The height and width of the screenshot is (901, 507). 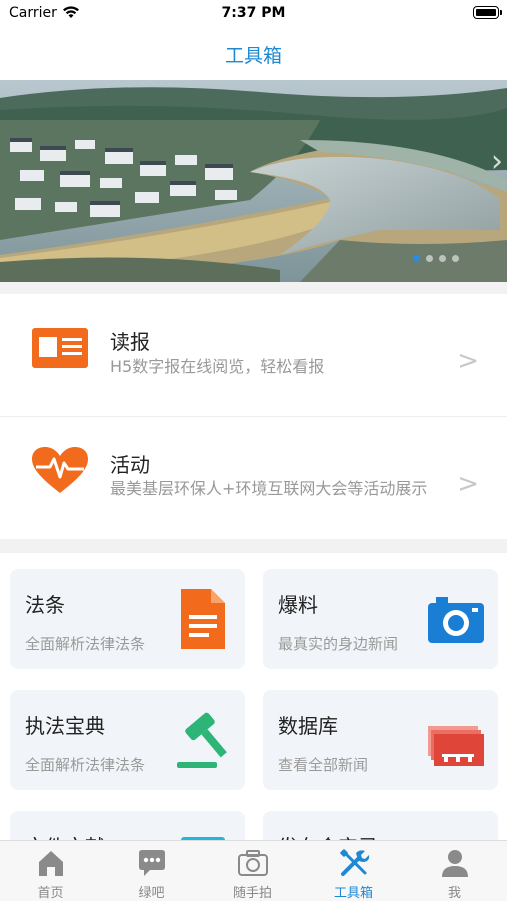 I want to click on newspaper-icon, so click(x=60, y=348).